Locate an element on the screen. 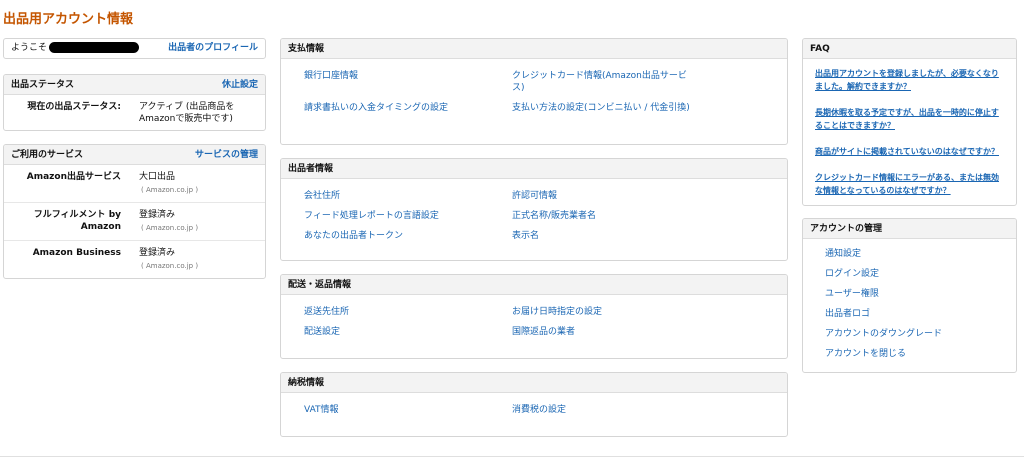 Image resolution: width=1024 pixels, height=461 pixels. delivery-date-link: お届け日時指定の設定 is located at coordinates (557, 312).